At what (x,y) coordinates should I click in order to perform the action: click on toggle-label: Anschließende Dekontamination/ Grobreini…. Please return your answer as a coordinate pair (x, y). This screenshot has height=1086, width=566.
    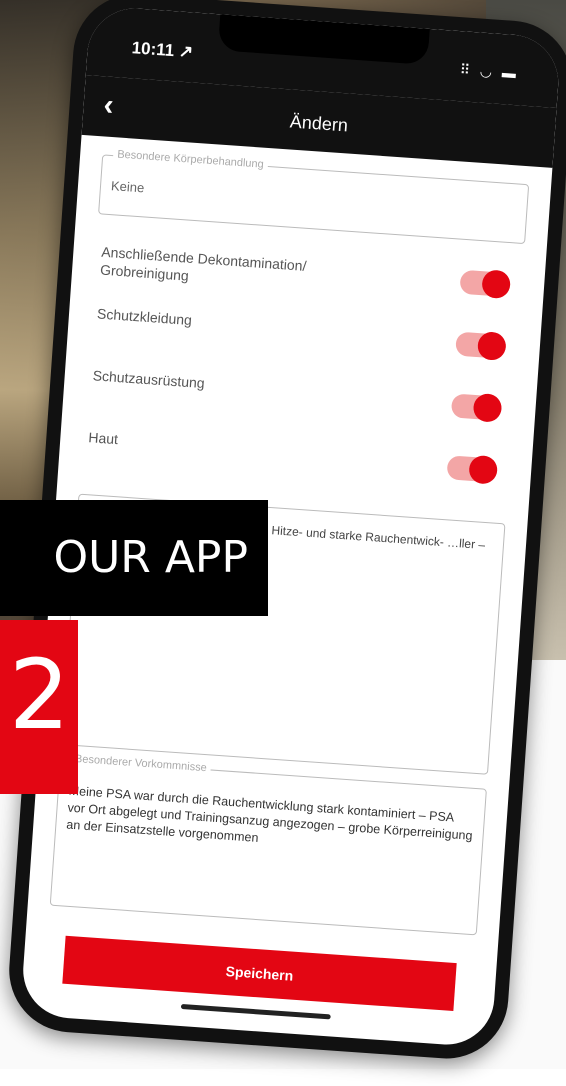
    Looking at the image, I should click on (203, 263).